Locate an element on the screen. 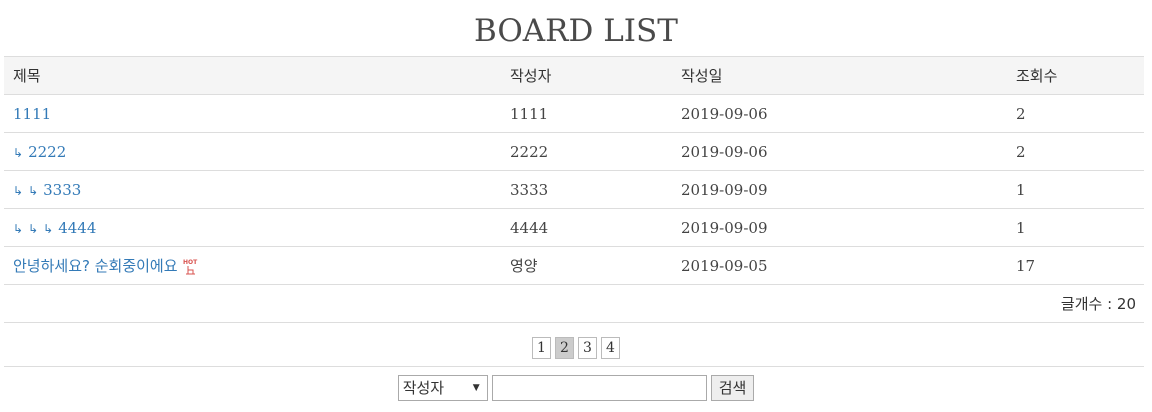 Image resolution: width=1152 pixels, height=412 pixels. table-header-row: 제목 작성자 작성일 조회수 is located at coordinates (574, 75).